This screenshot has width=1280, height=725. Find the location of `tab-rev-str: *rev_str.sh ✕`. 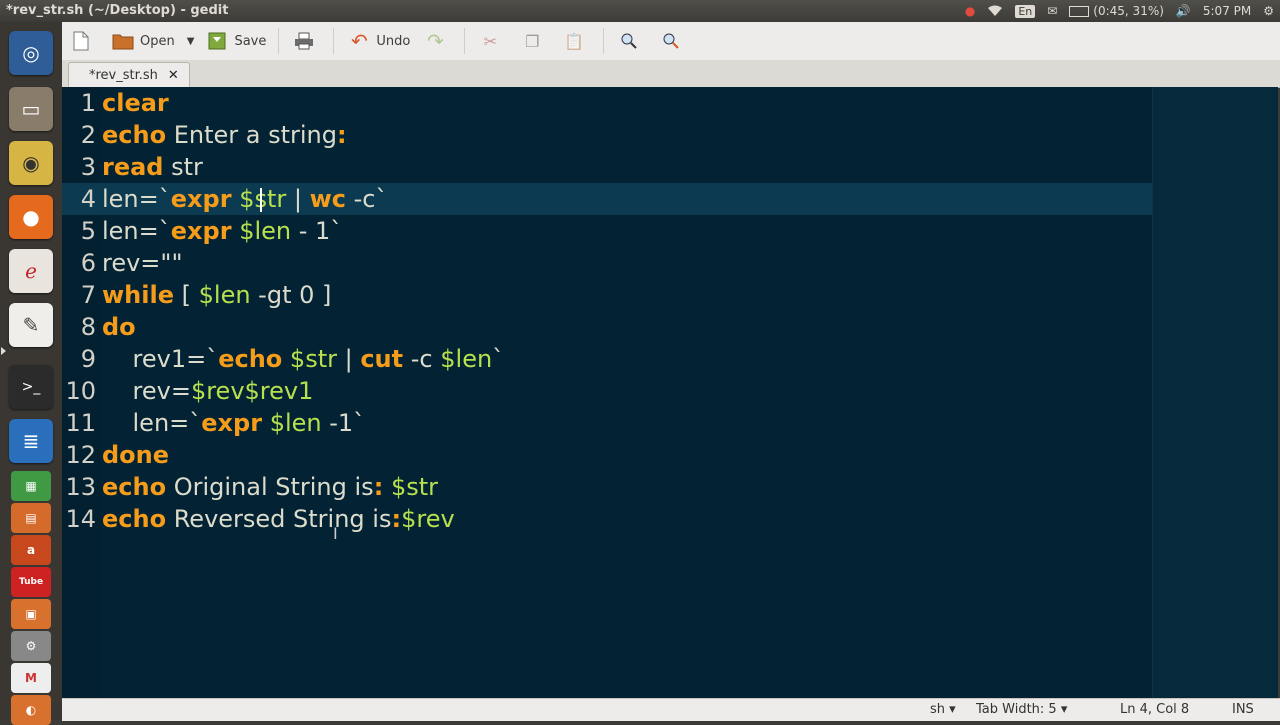

tab-rev-str: *rev_str.sh ✕ is located at coordinates (129, 75).